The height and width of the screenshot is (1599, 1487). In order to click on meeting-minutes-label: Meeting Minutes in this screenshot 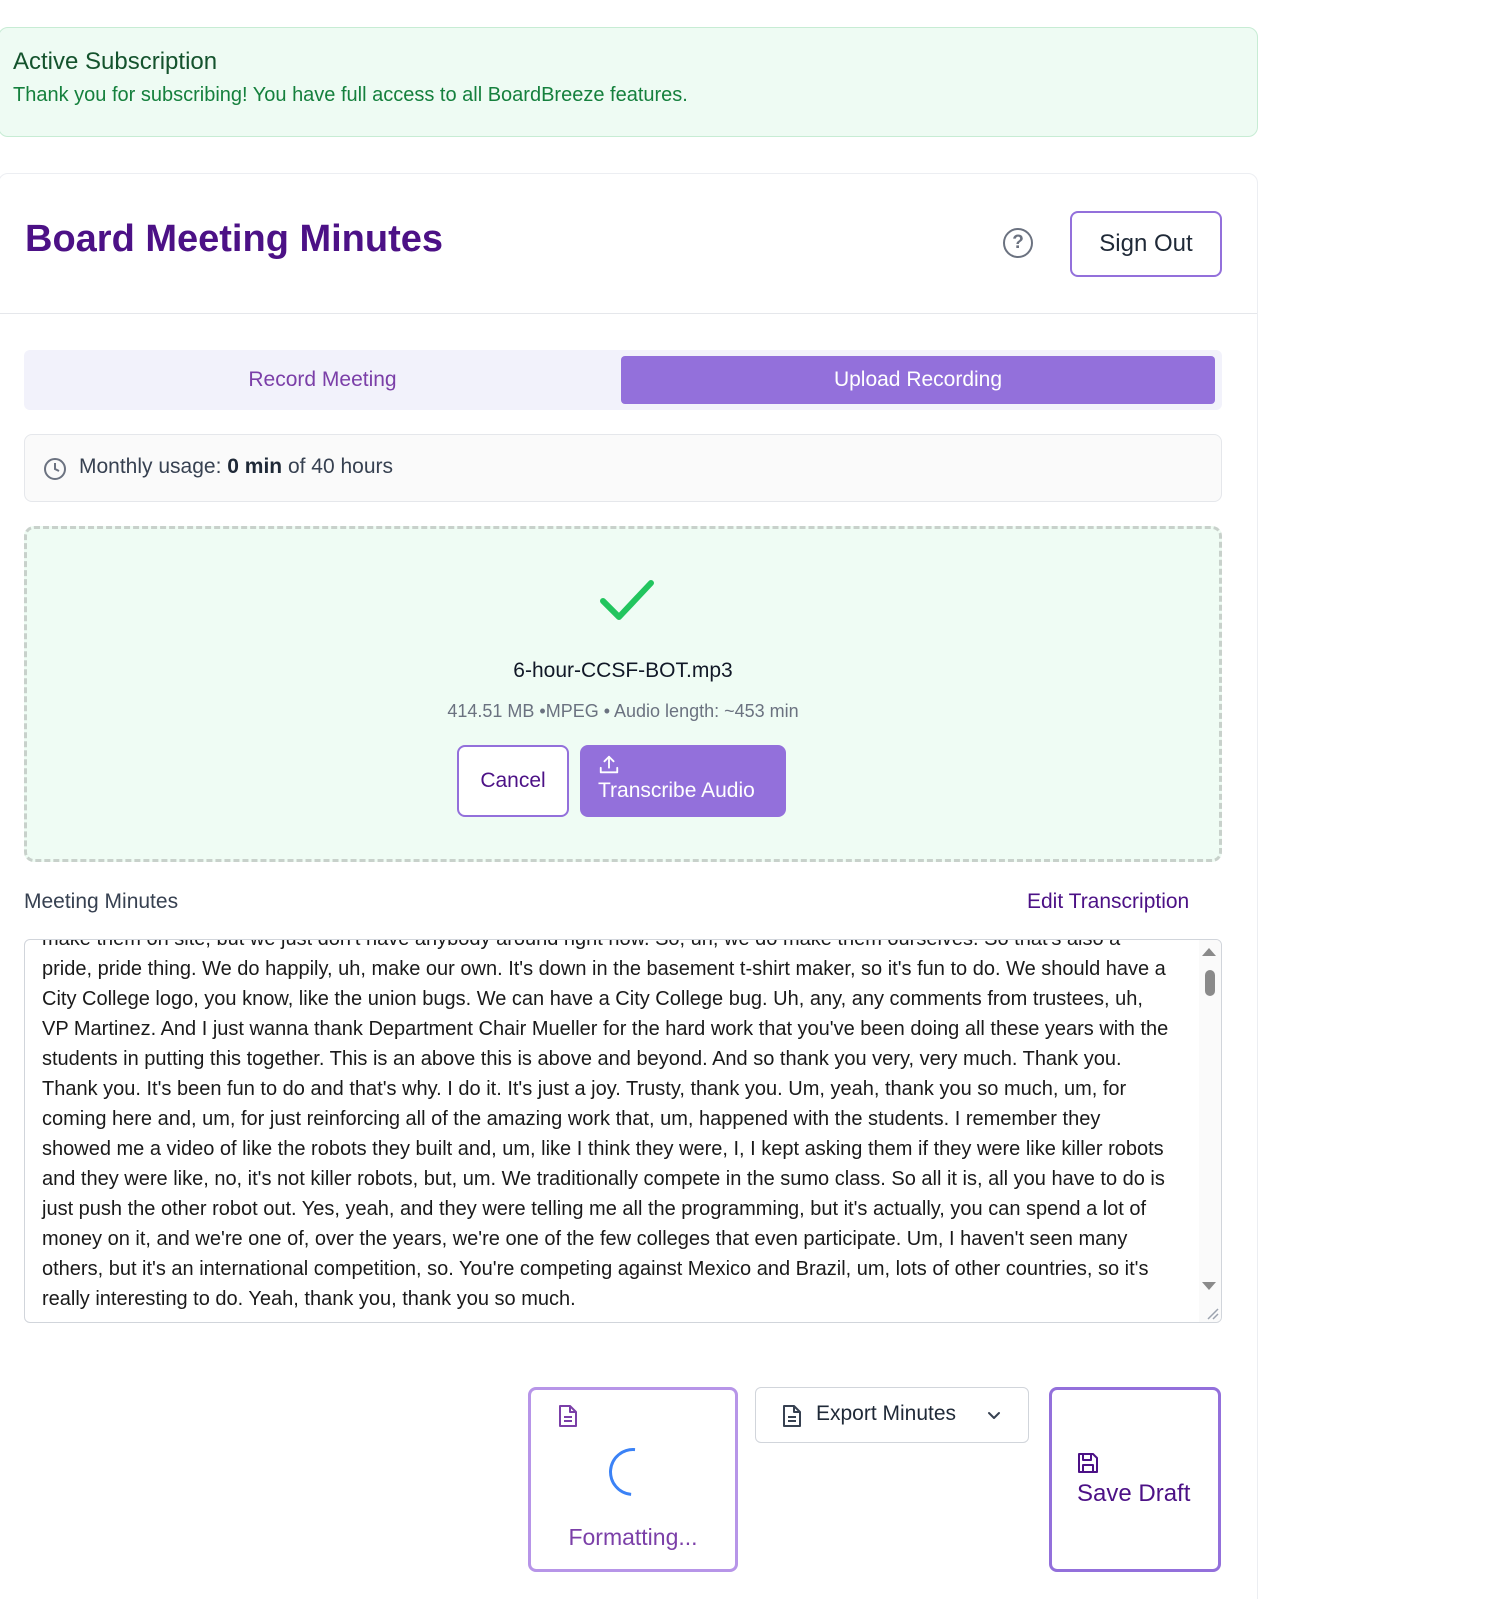, I will do `click(101, 901)`.